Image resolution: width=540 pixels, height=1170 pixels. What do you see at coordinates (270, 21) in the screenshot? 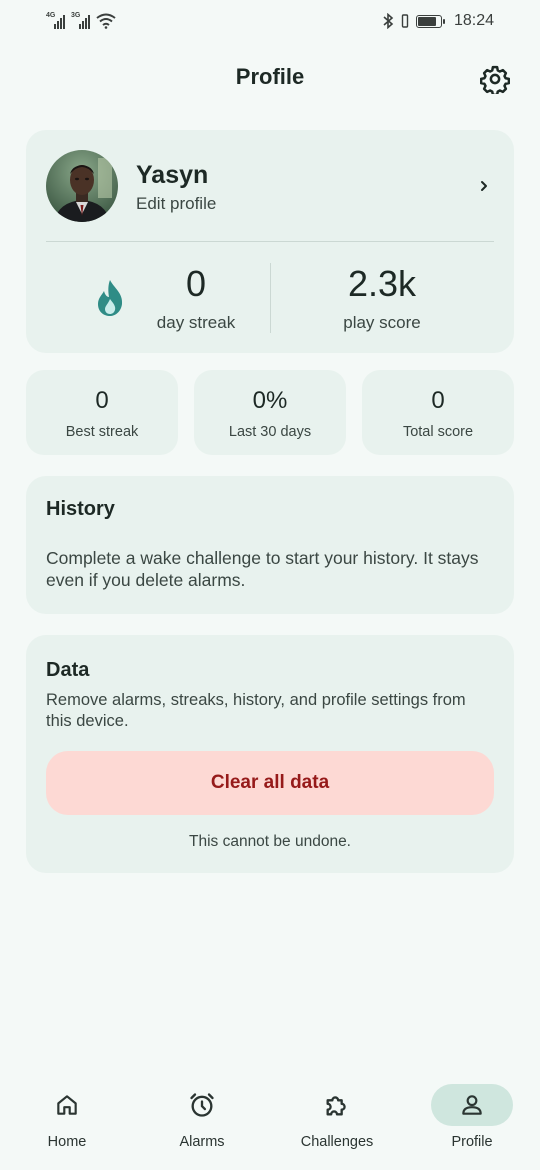
I see `status-bar: 4G 3G 18:24` at bounding box center [270, 21].